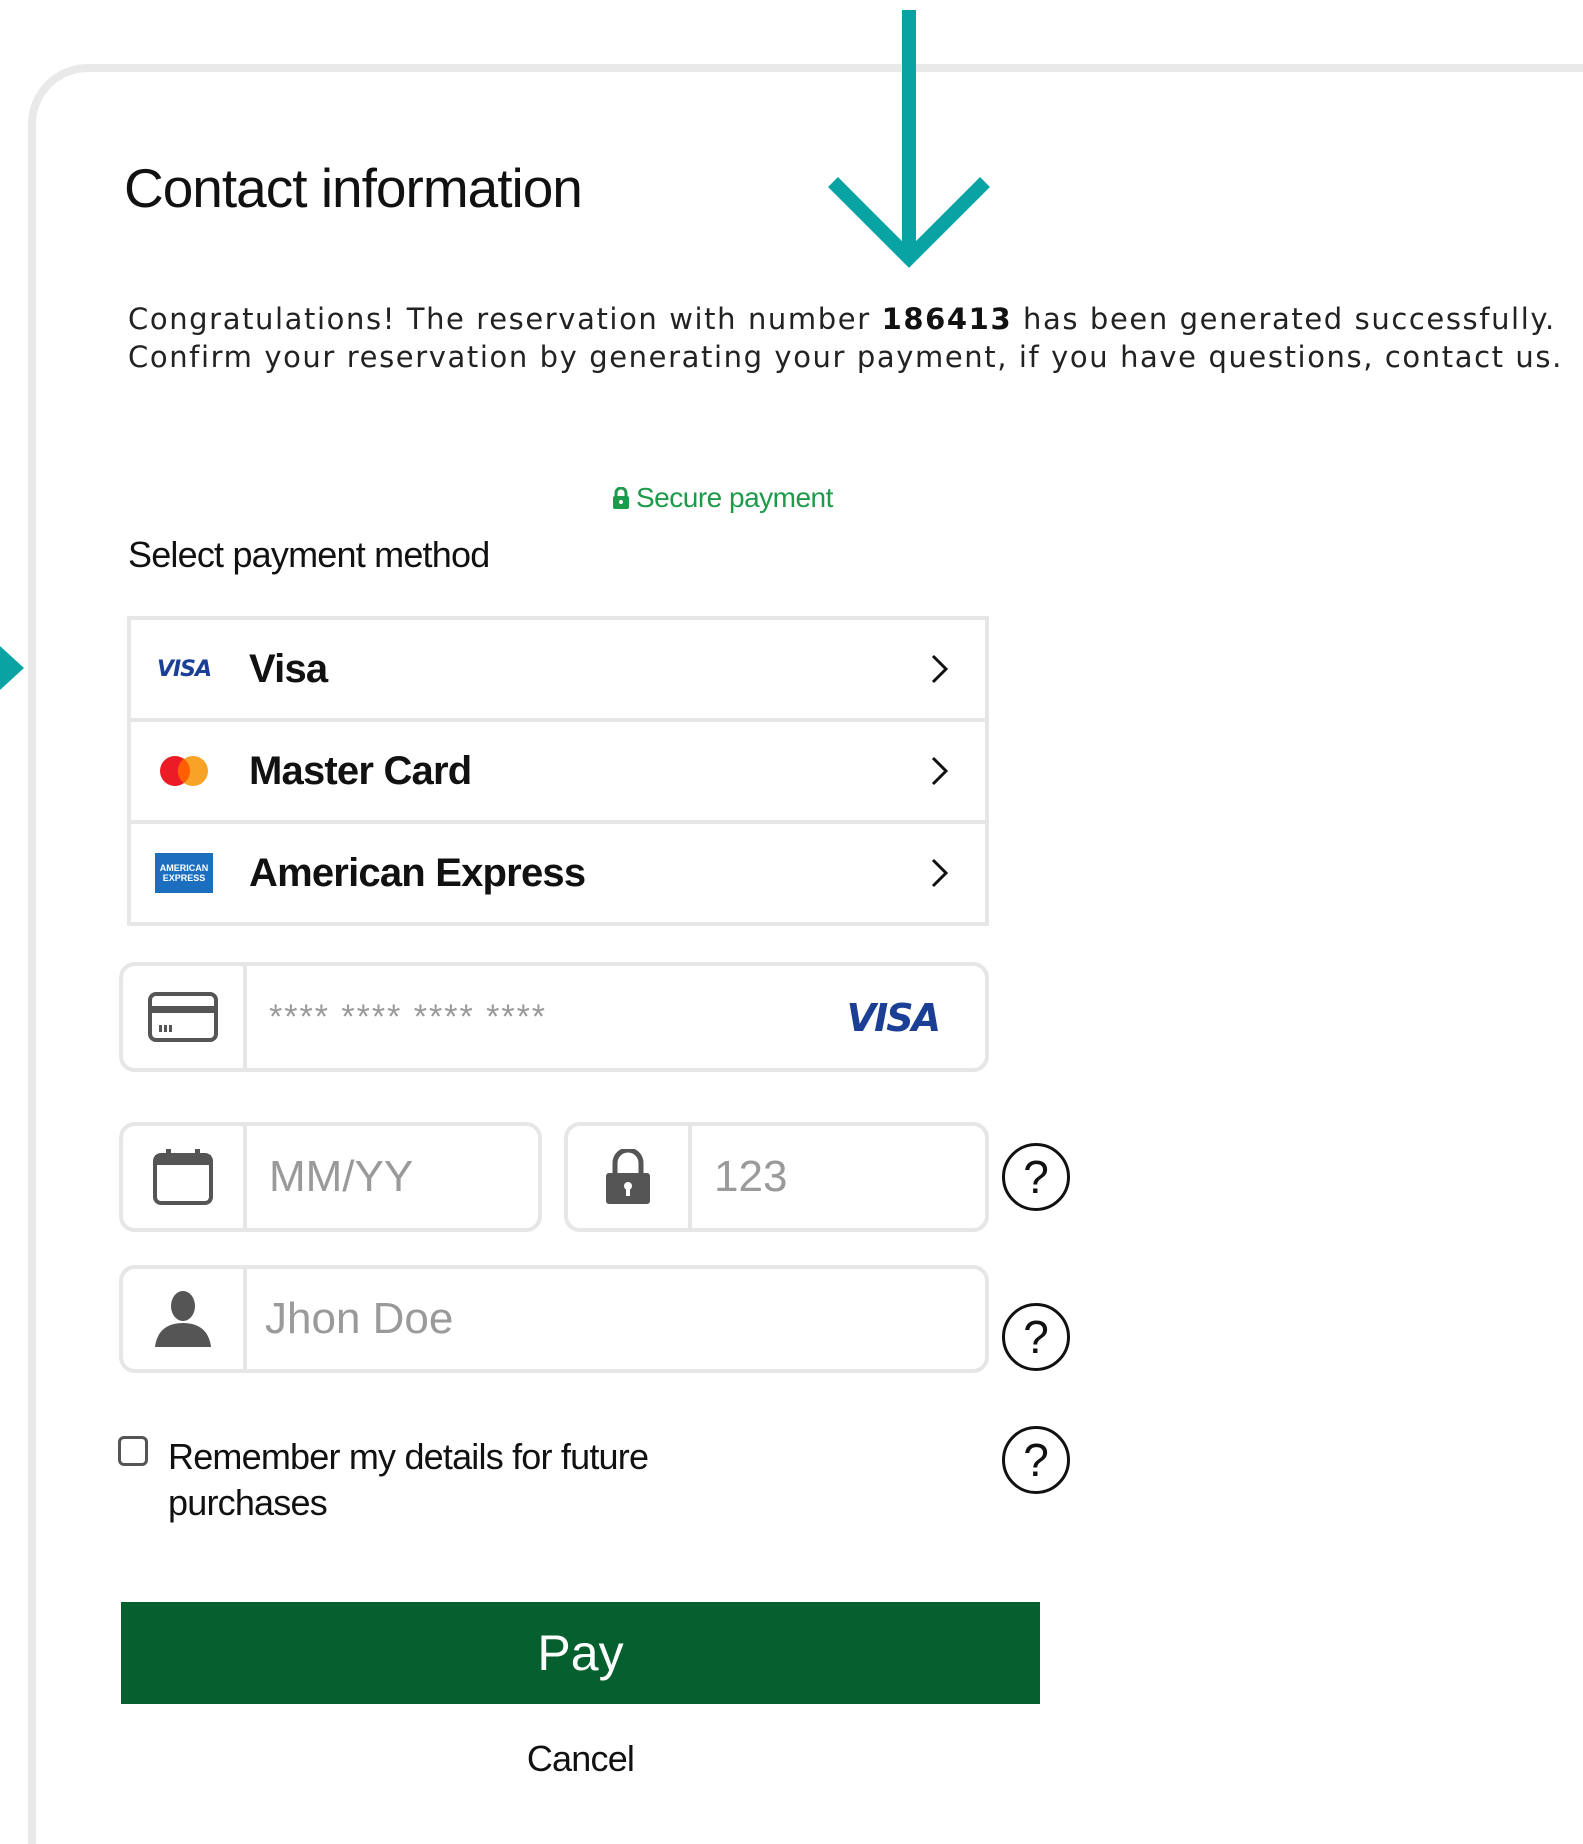  I want to click on card-brand-visa: VISA, so click(893, 1018).